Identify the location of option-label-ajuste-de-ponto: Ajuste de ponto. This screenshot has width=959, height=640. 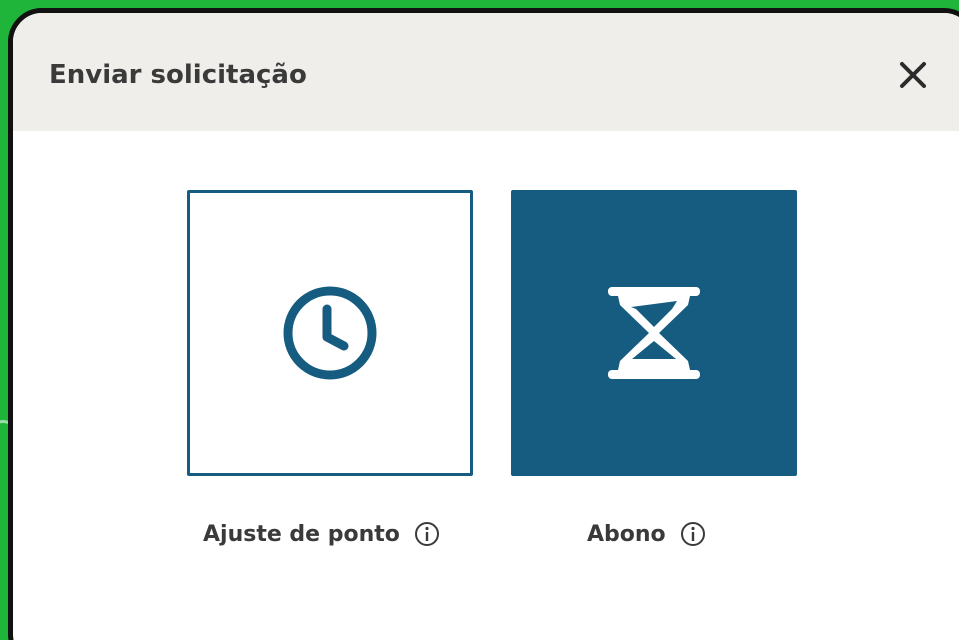
(321, 534).